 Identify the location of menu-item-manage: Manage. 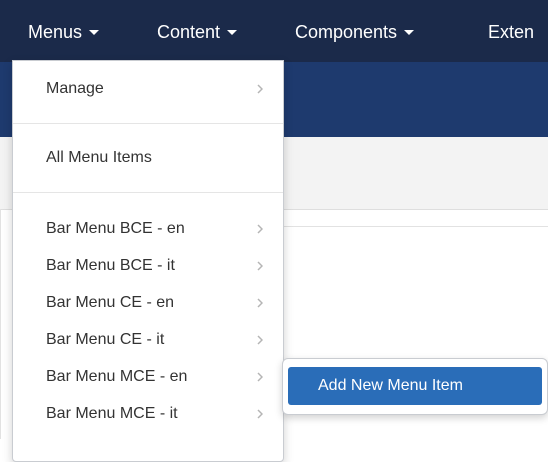
(148, 89).